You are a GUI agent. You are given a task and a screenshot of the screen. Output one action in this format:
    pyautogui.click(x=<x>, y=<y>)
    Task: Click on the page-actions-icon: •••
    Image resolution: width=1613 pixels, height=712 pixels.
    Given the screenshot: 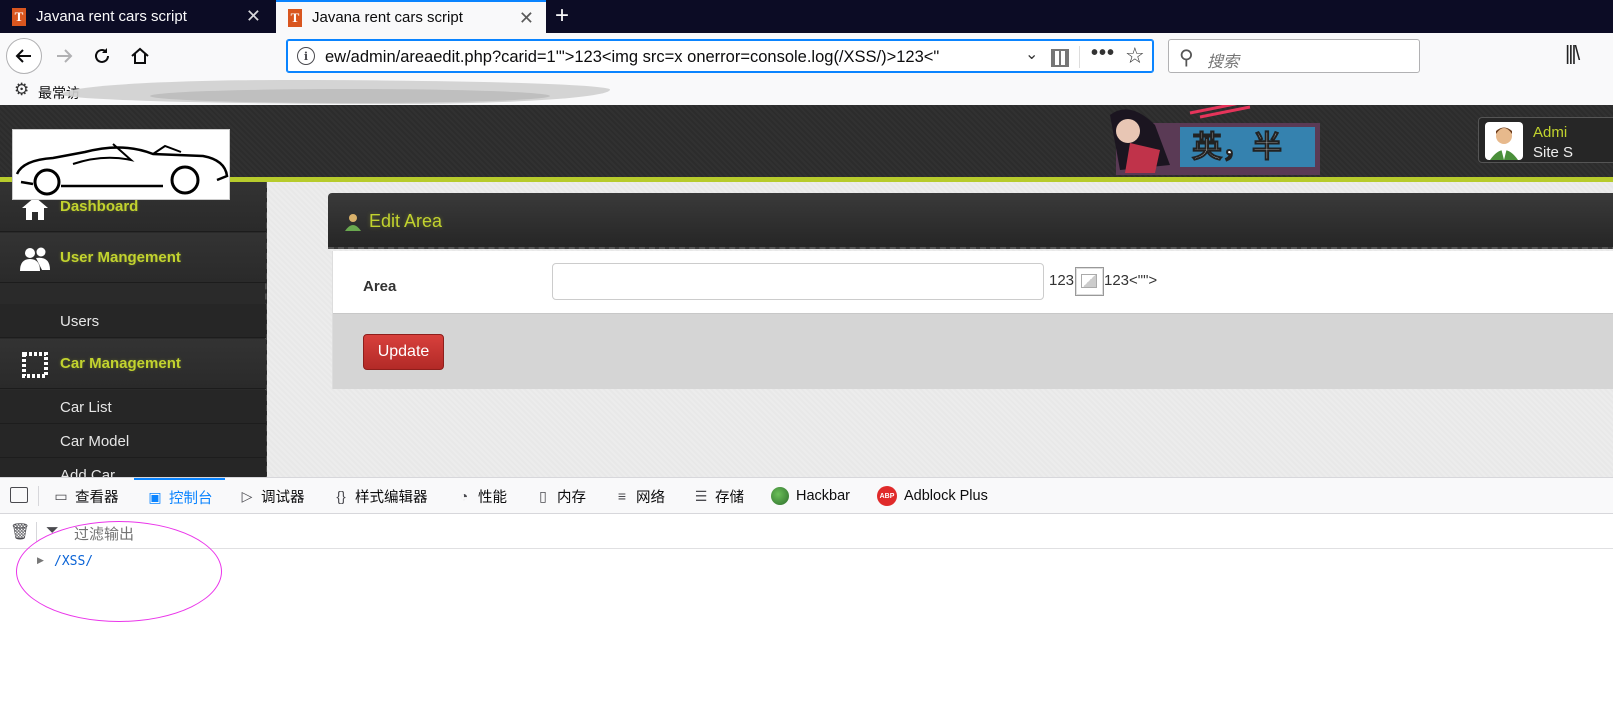 What is the action you would take?
    pyautogui.click(x=1103, y=53)
    